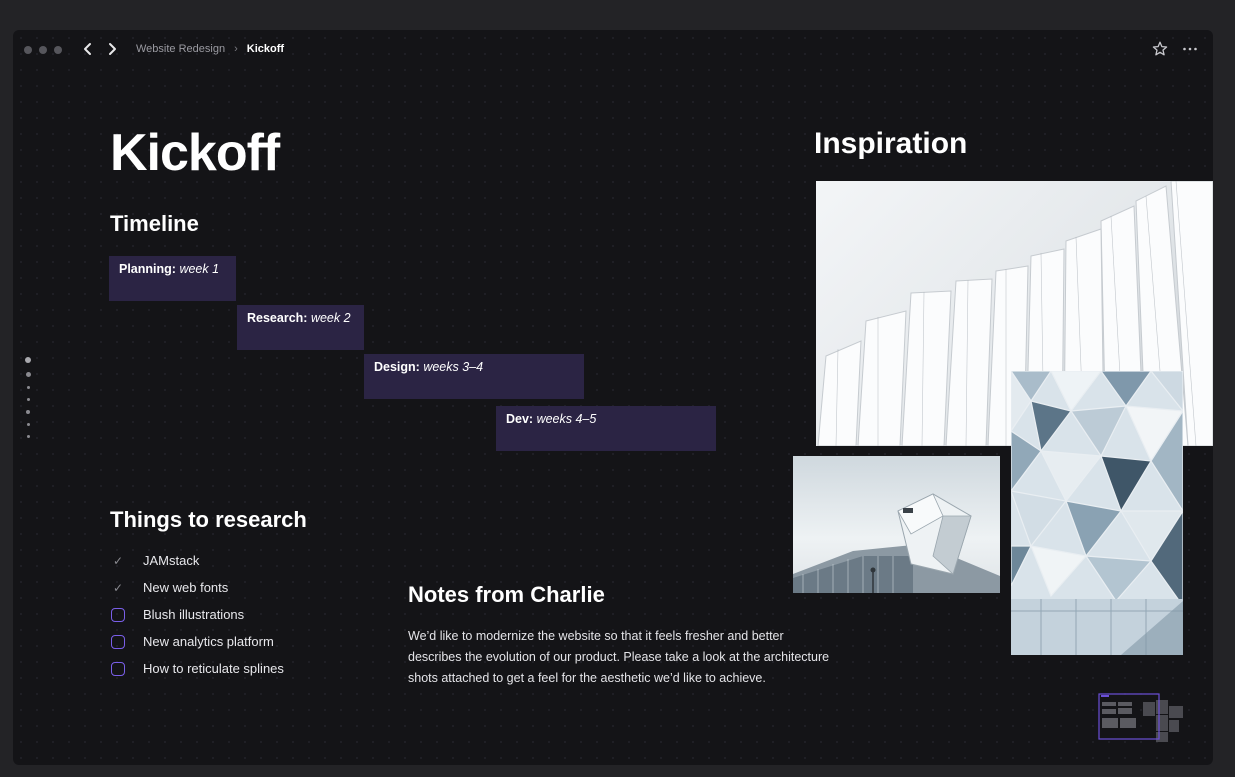 The width and height of the screenshot is (1235, 777). I want to click on window-controls, so click(43, 50).